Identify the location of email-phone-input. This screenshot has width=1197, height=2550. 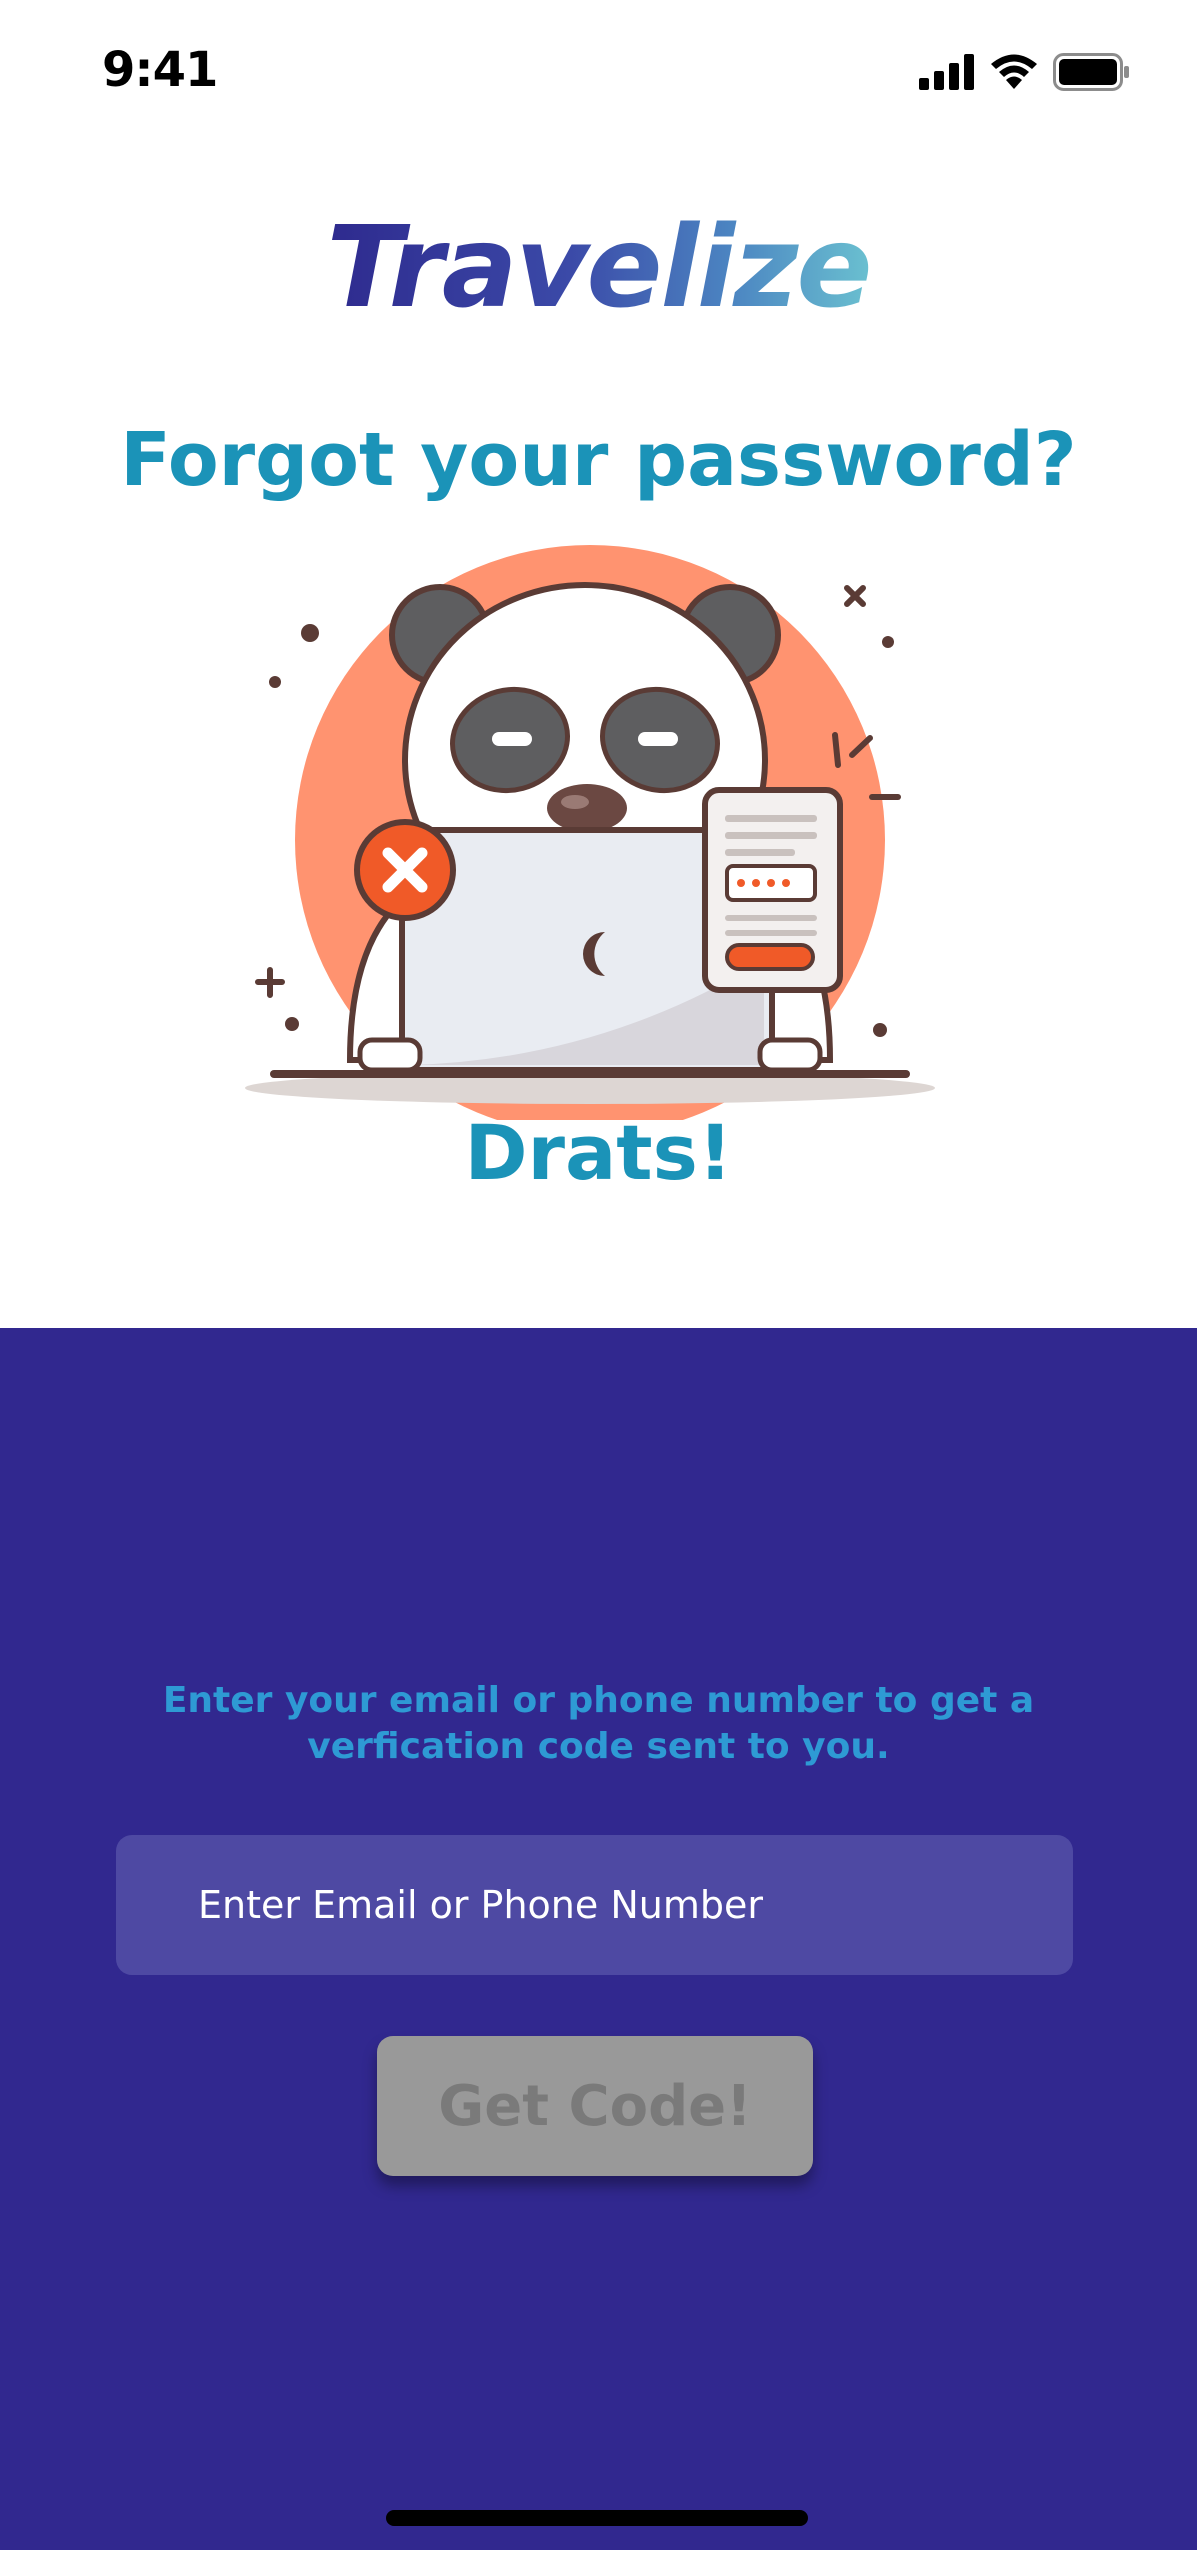
(634, 1905).